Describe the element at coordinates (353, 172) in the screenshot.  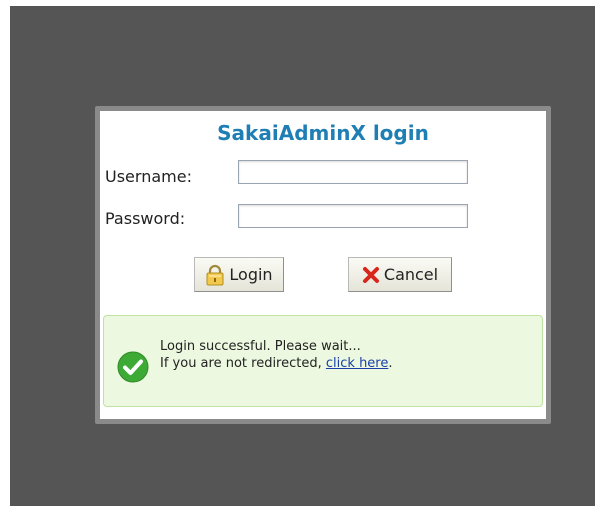
I see `username-input` at that location.